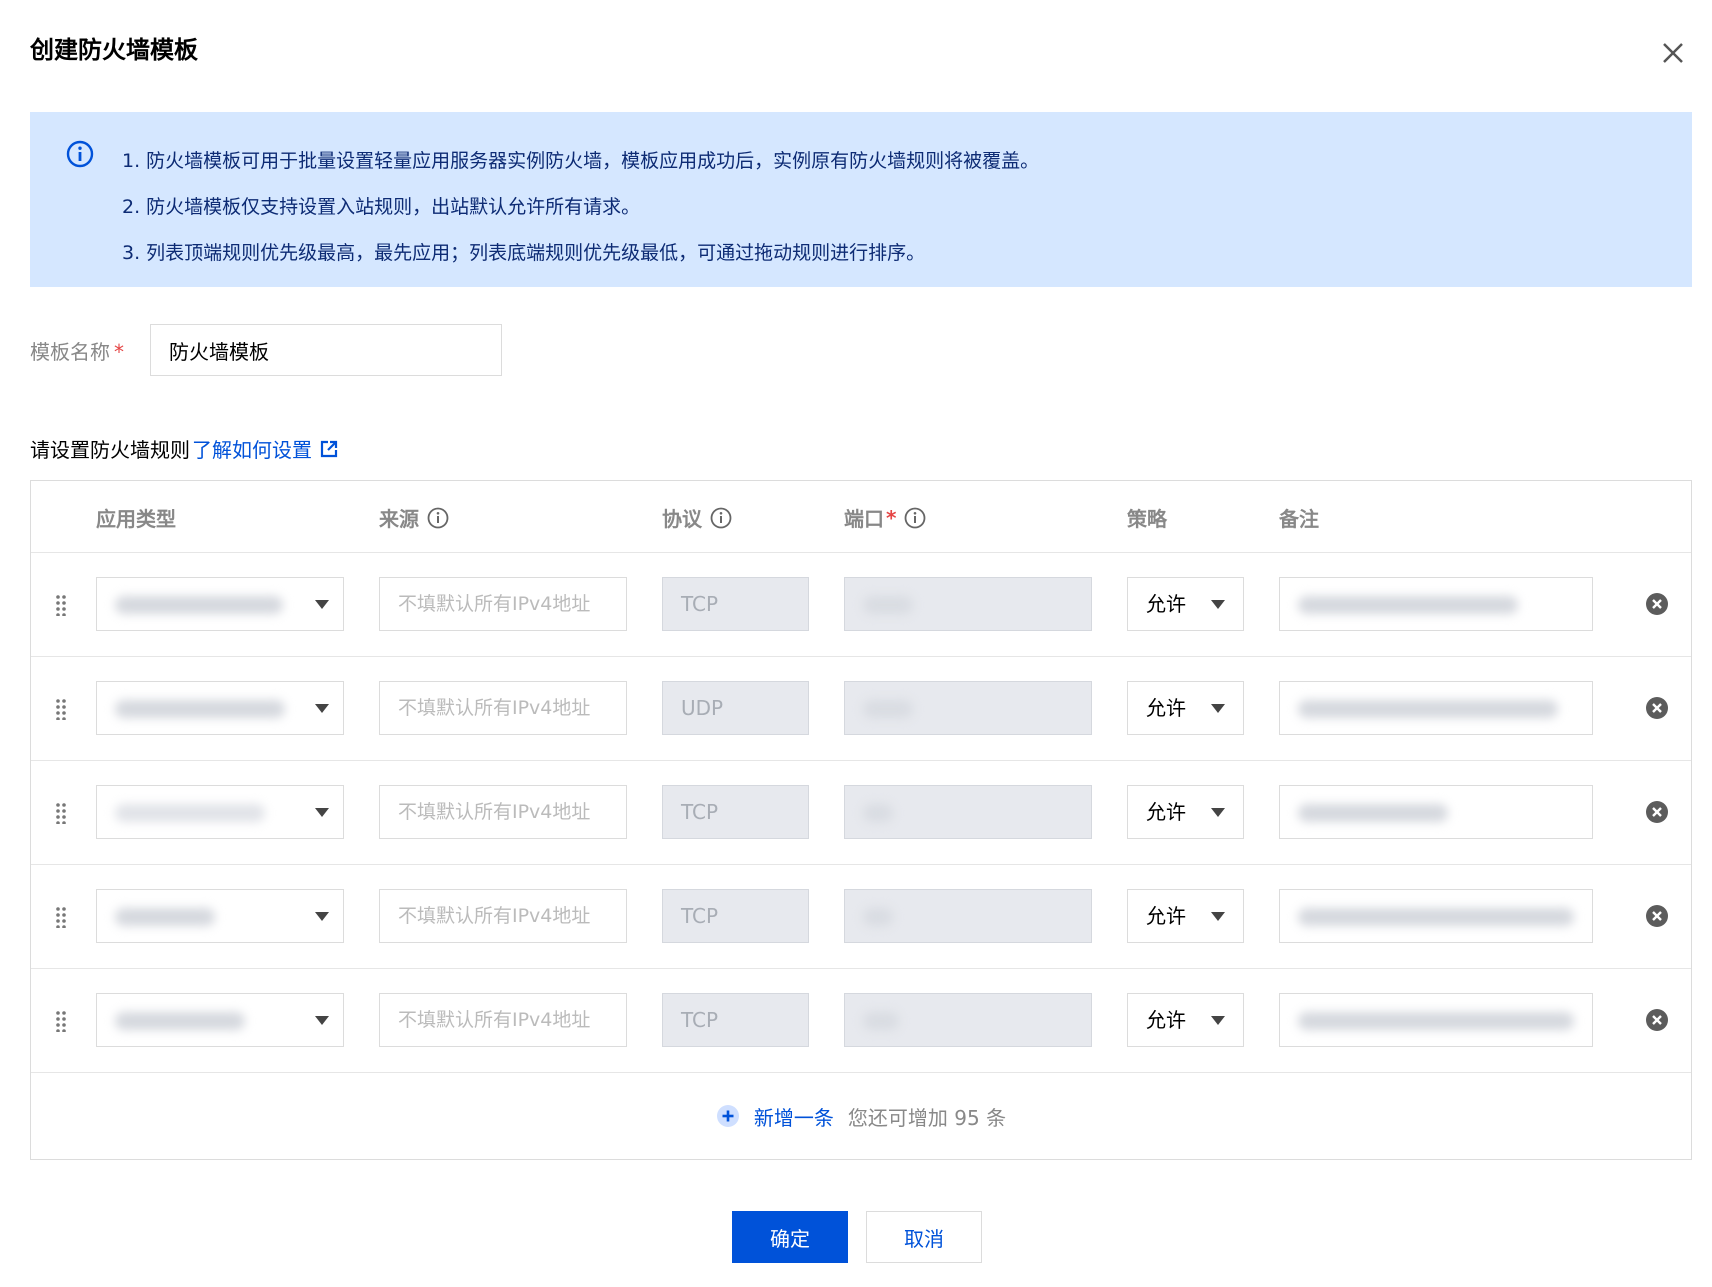  Describe the element at coordinates (727, 1116) in the screenshot. I see `plus-icon` at that location.